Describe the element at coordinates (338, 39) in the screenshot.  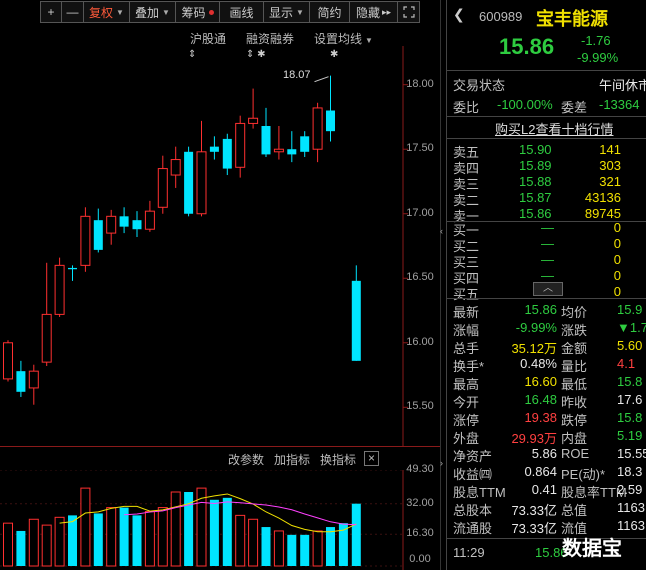
I see `ma-setting-label: 设置均线` at that location.